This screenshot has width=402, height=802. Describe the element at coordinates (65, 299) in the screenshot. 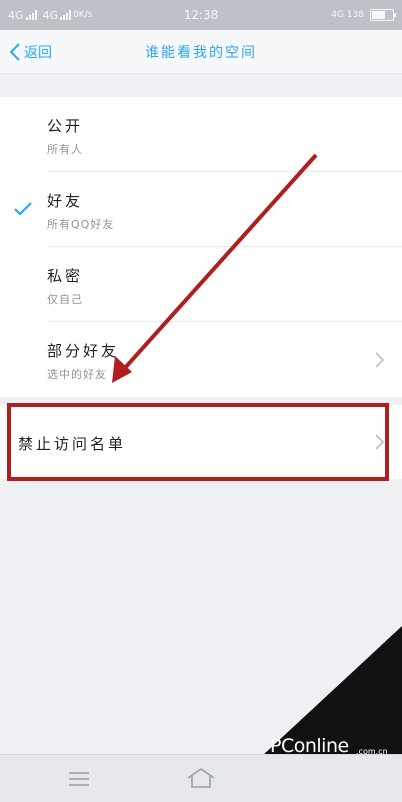

I see `option-subtitle: 仅自己` at that location.